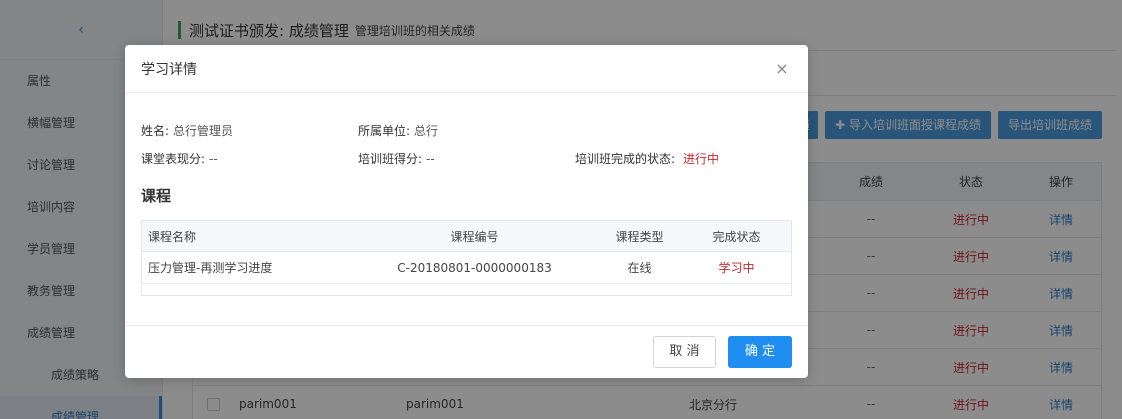 The image size is (1122, 419). What do you see at coordinates (625, 159) in the screenshot?
I see `completion-status-label: 培训班完成的状态:` at bounding box center [625, 159].